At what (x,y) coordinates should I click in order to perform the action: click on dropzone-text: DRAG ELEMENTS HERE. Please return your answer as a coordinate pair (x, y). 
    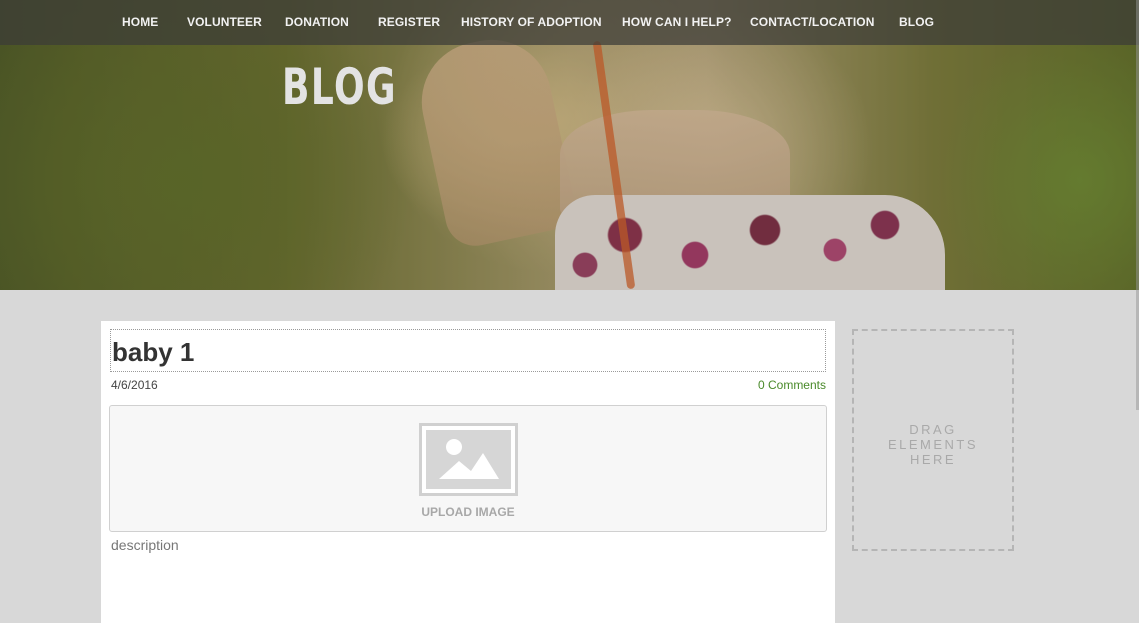
    Looking at the image, I should click on (933, 444).